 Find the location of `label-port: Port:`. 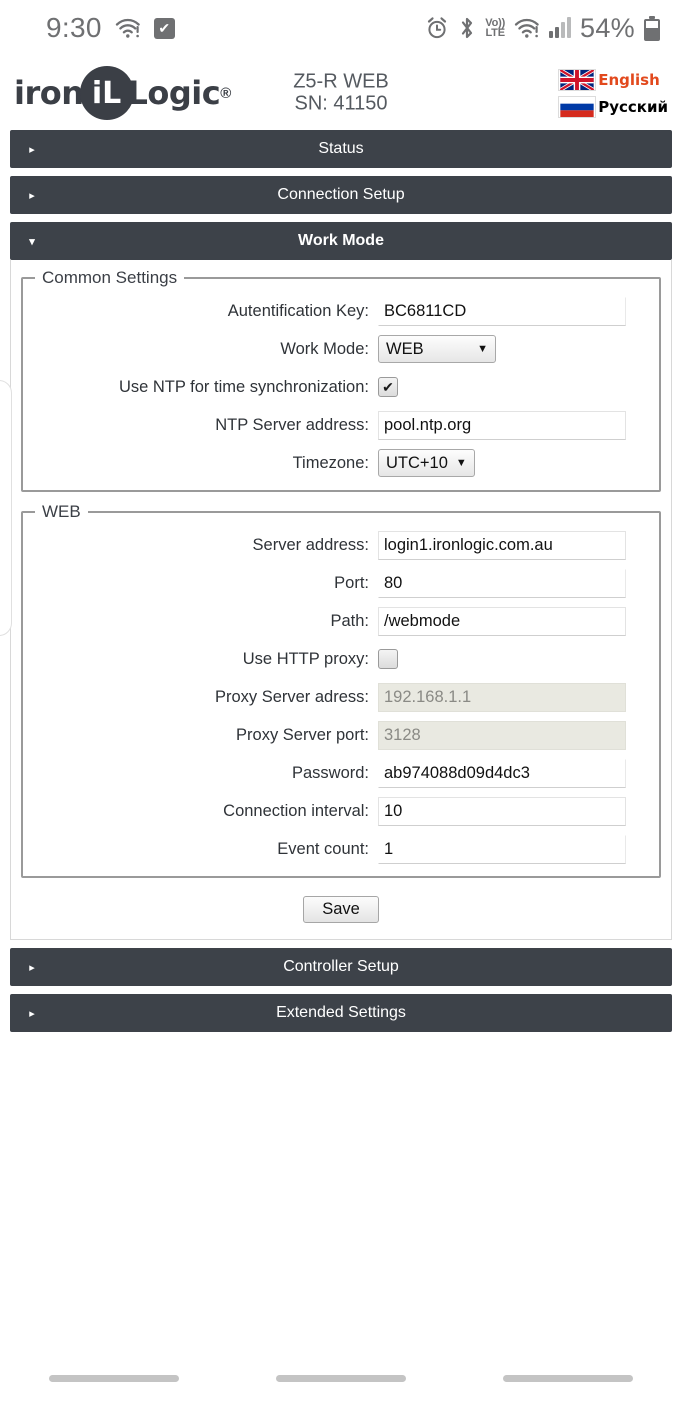

label-port: Port: is located at coordinates (351, 582).